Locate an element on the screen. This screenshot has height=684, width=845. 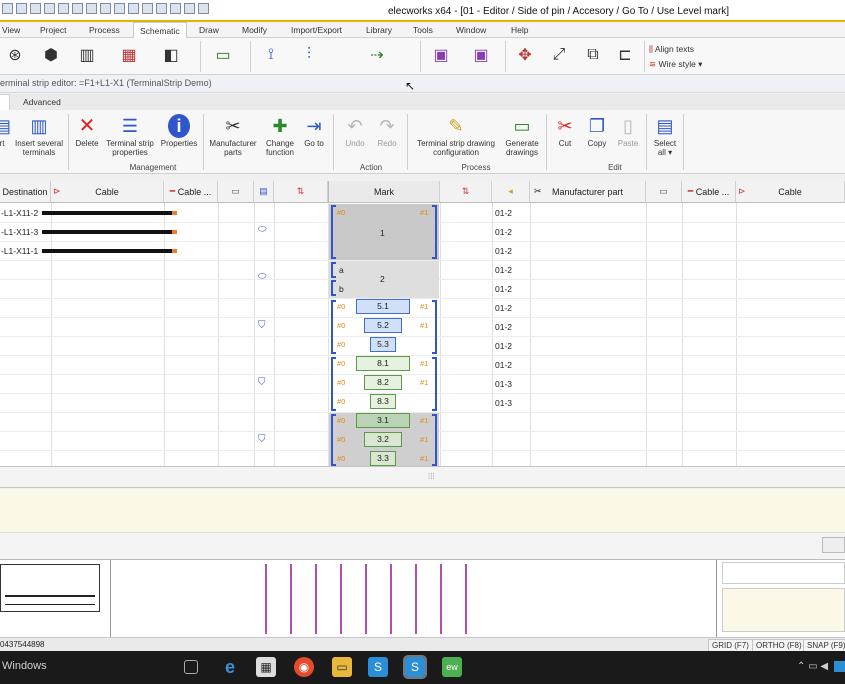
edge-icon: e is located at coordinates (230, 667).